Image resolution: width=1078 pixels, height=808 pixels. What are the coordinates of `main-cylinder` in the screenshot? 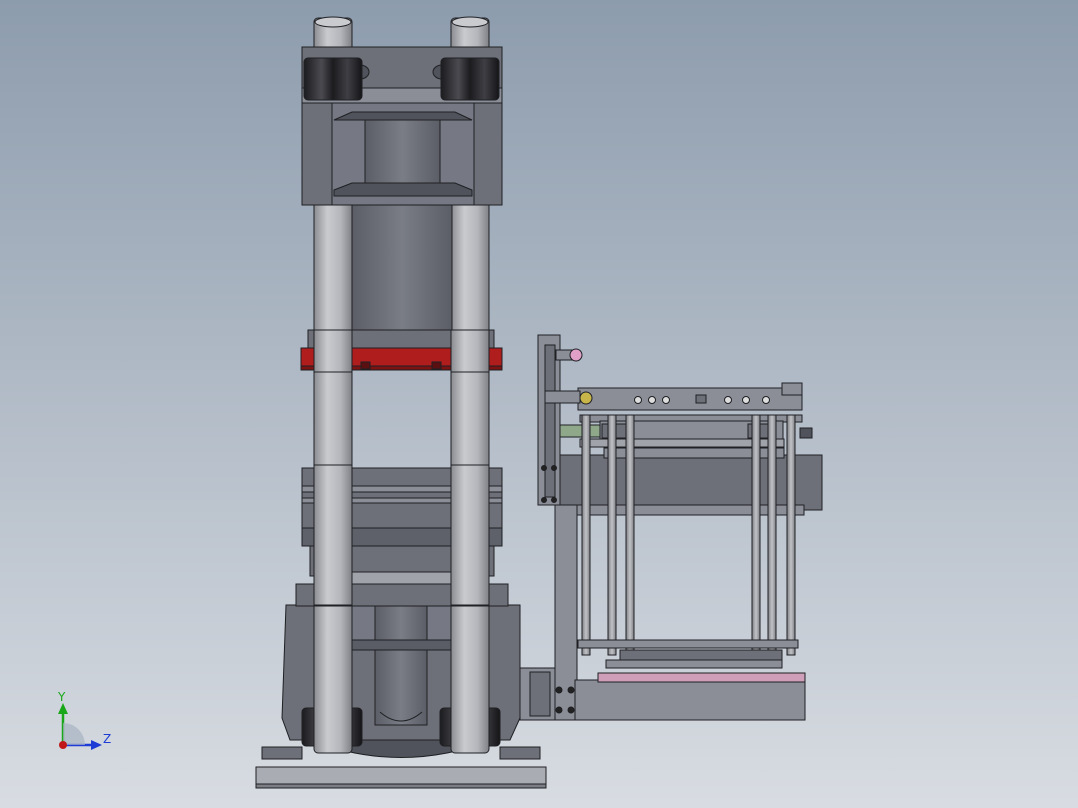 It's located at (402, 267).